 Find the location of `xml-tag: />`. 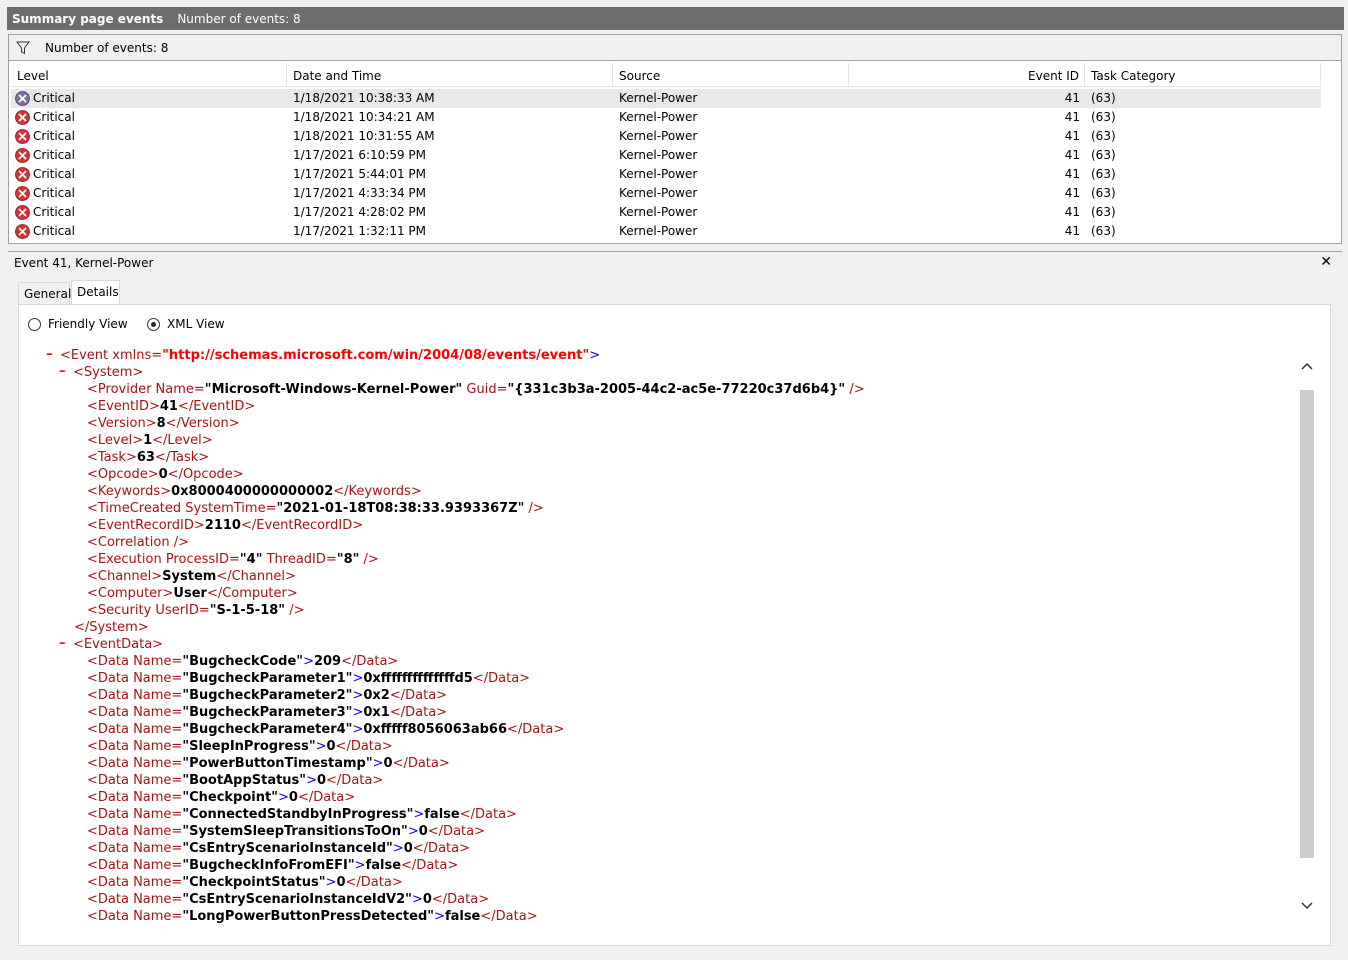

xml-tag: /> is located at coordinates (855, 389).